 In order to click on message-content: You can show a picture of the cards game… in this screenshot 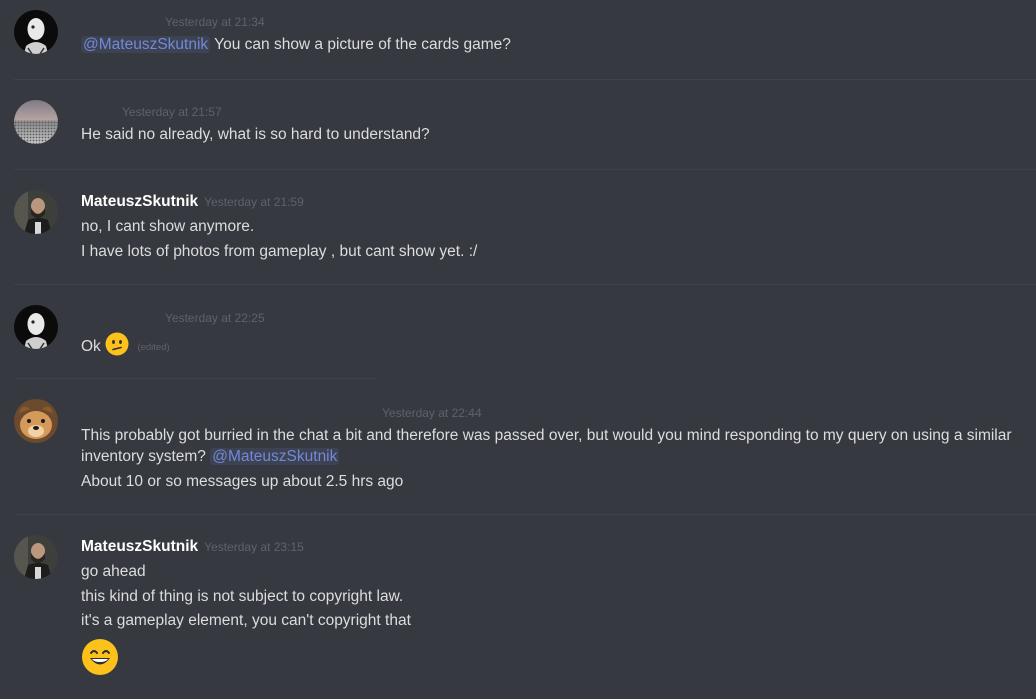, I will do `click(360, 44)`.